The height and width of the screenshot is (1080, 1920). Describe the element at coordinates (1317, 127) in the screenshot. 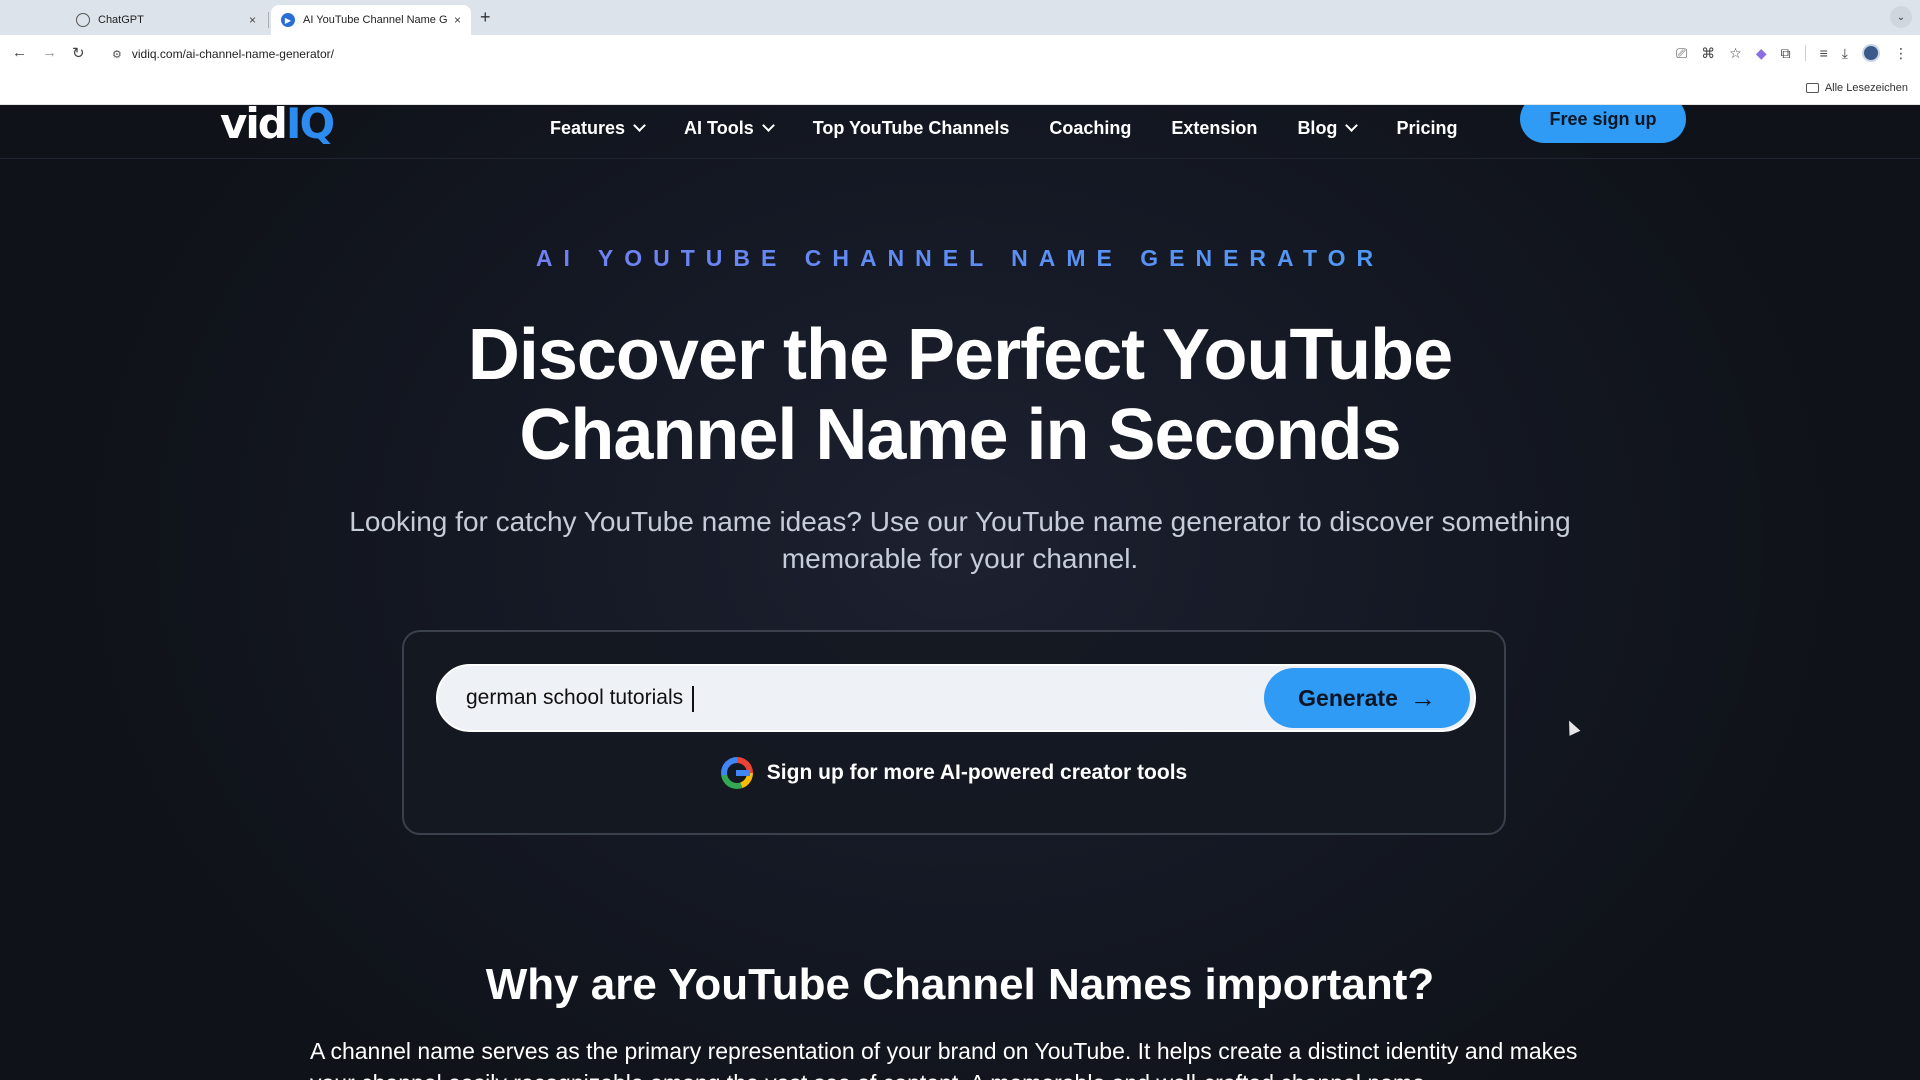

I see `nav-label: Blog` at that location.